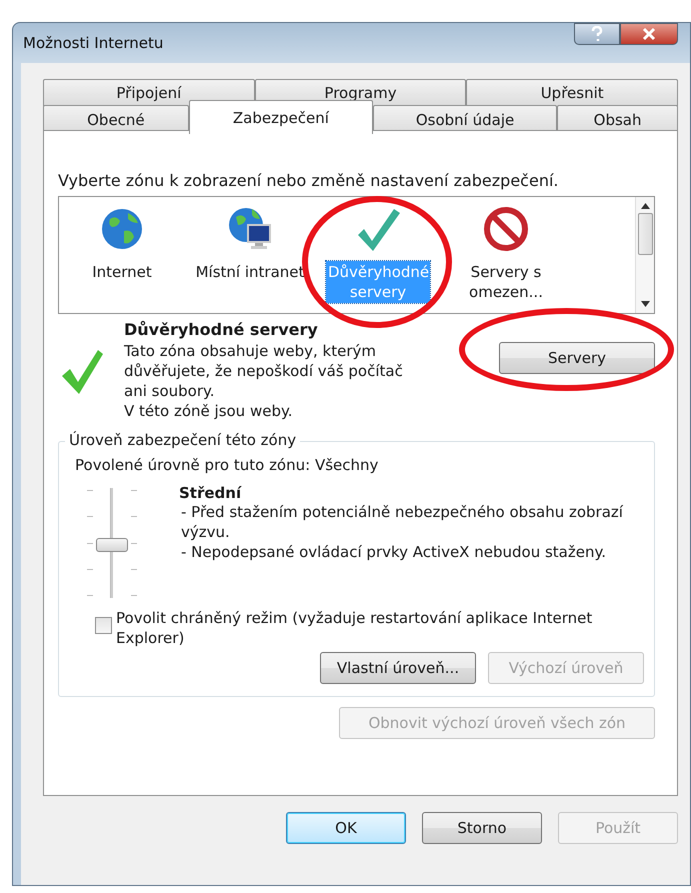  What do you see at coordinates (264, 371) in the screenshot?
I see `zone-description: Tato zóna obsahuje weby, kterým důvěřujete, že nepoškodí váš počítač ani soubory.` at bounding box center [264, 371].